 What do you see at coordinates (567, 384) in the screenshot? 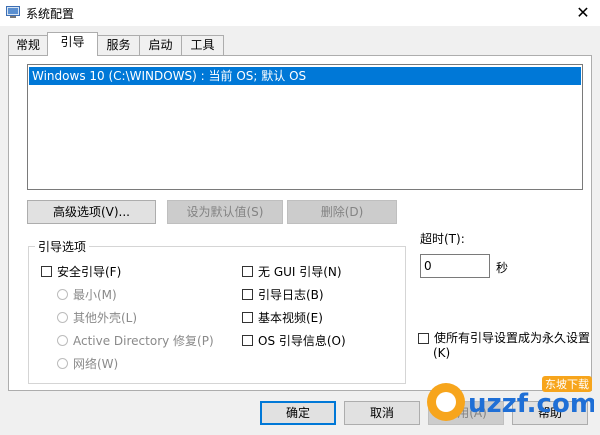
I see `watermark-tag: 东坡下载` at bounding box center [567, 384].